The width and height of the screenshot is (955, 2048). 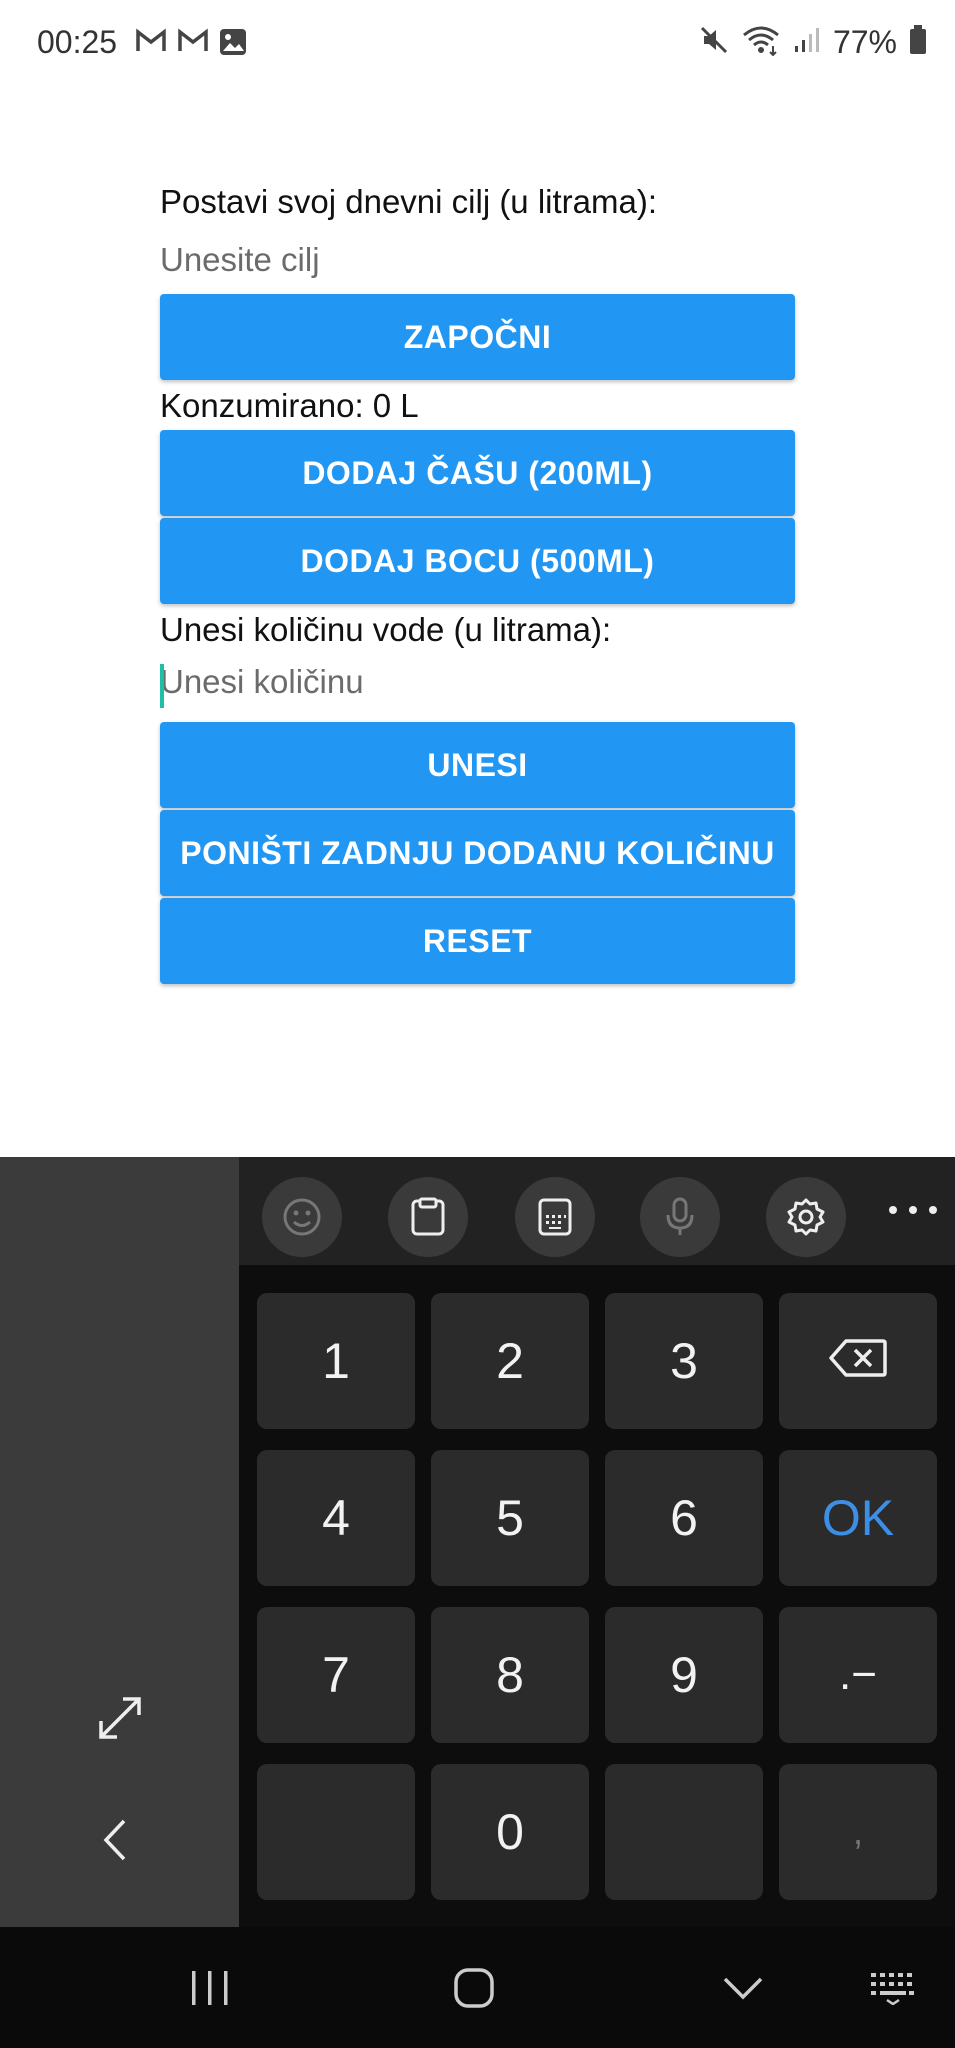 I want to click on amount-input-placeholder: Unesi količinu, so click(x=262, y=681).